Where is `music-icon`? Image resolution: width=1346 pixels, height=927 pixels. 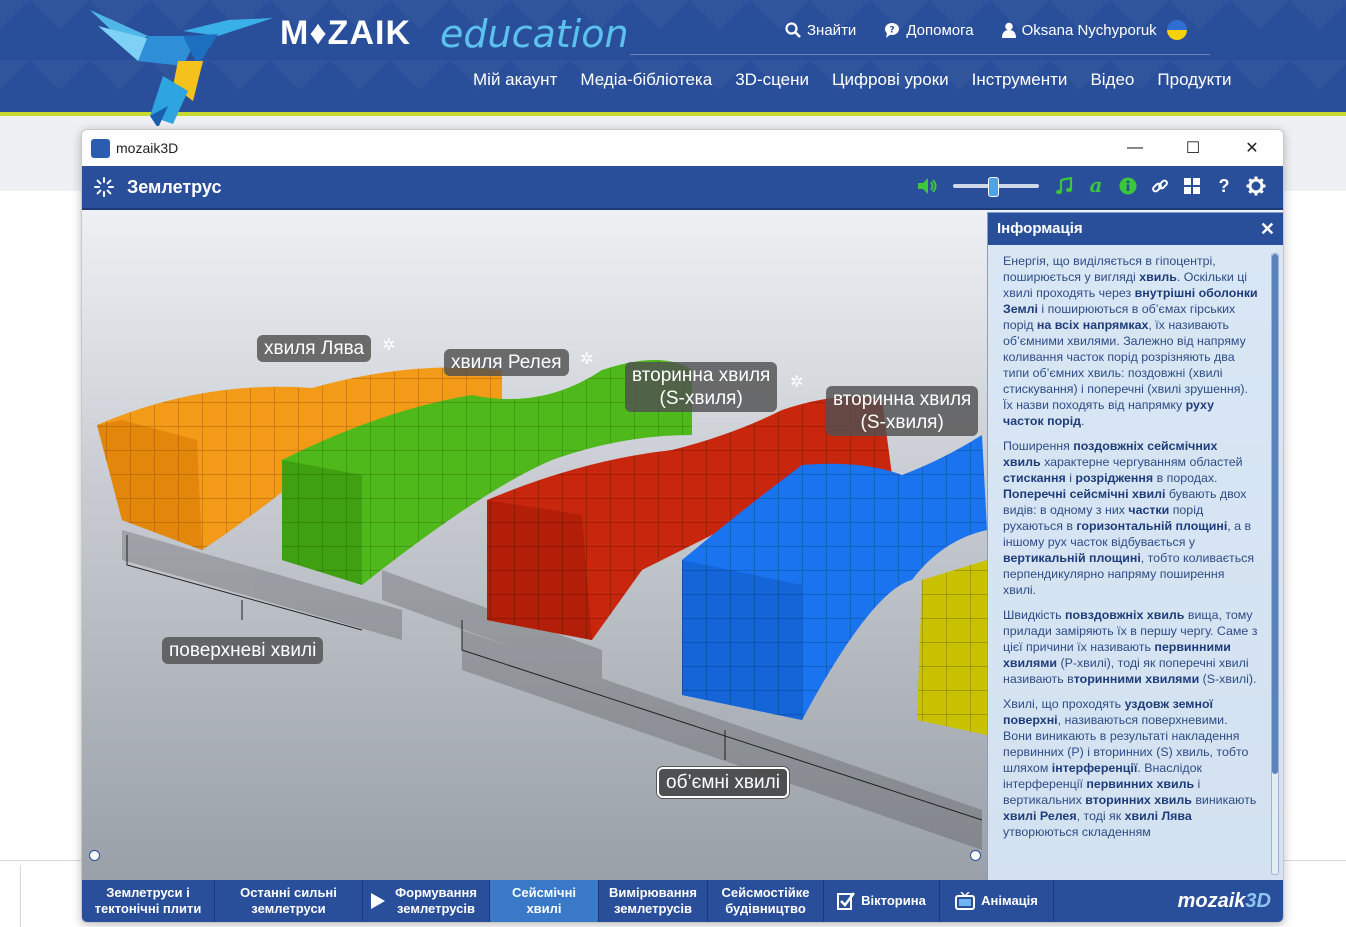
music-icon is located at coordinates (1064, 186).